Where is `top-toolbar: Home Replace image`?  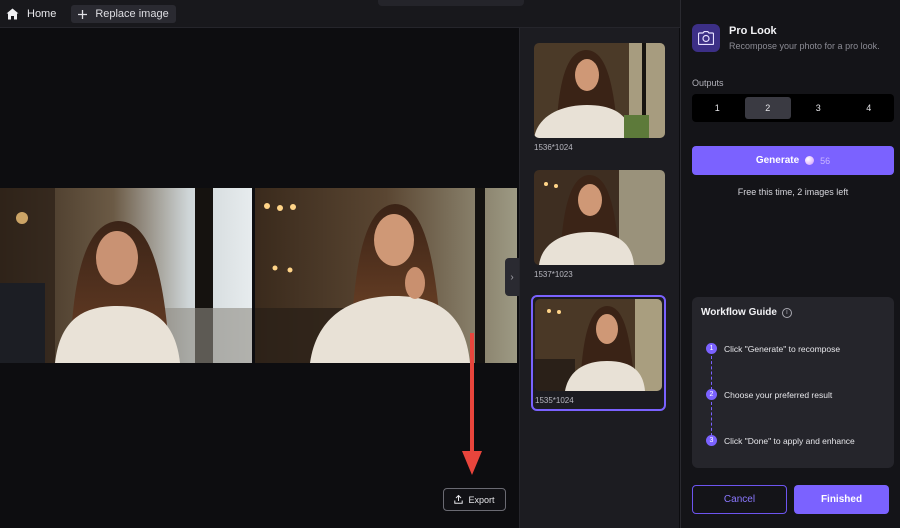 top-toolbar: Home Replace image is located at coordinates (340, 14).